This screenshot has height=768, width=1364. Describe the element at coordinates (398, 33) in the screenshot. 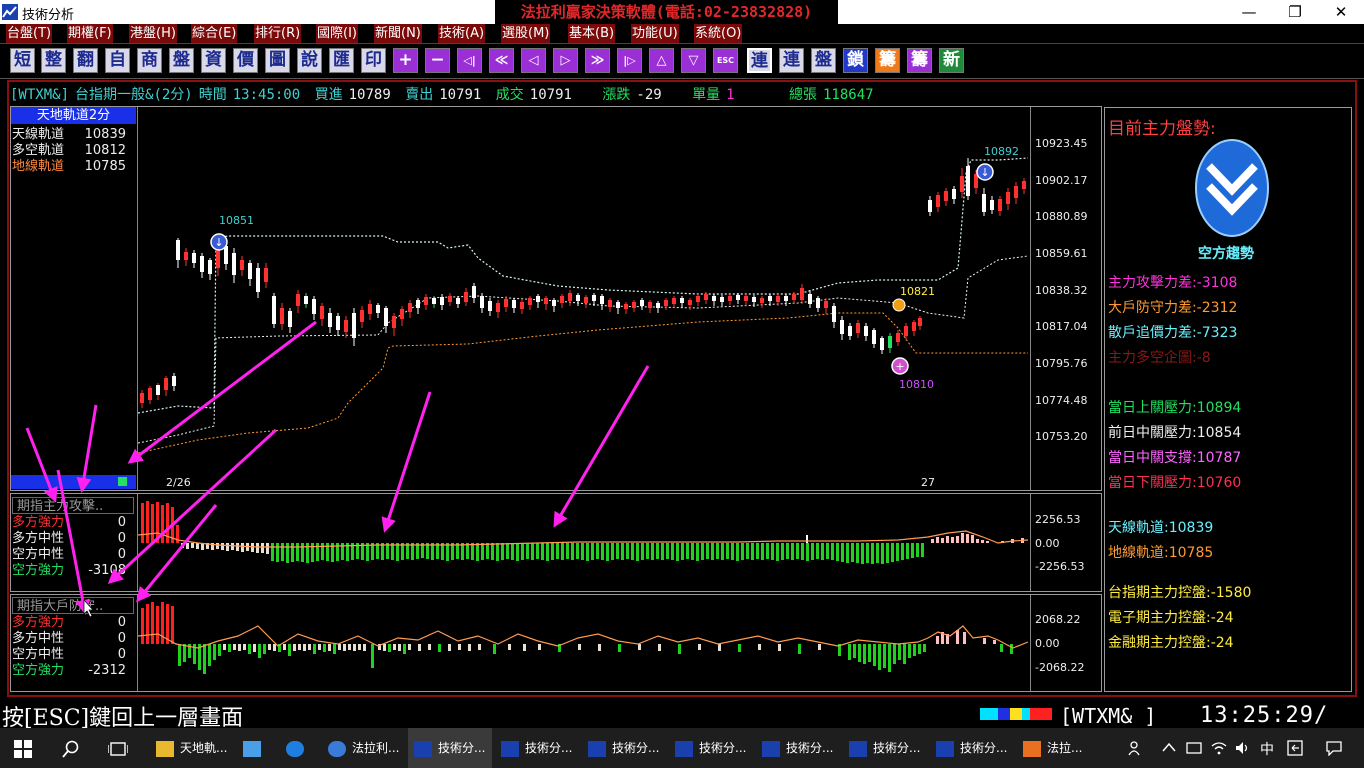

I see `menu-news: 新聞(N)` at that location.